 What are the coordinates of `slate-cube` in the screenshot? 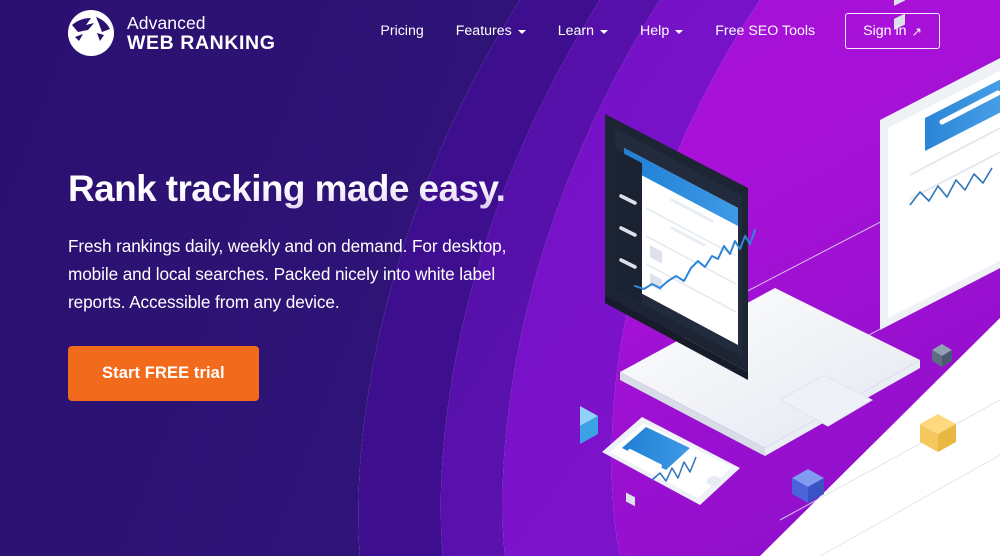 It's located at (942, 355).